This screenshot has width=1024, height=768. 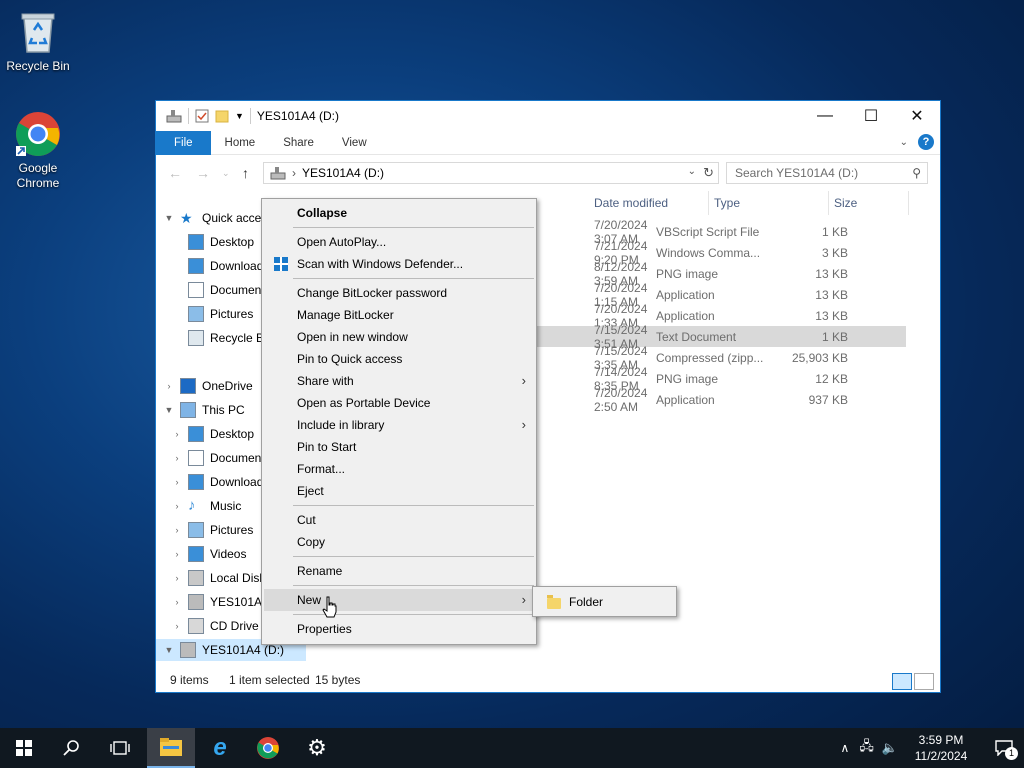 I want to click on menu-item-include-in-library: Include in library ›, so click(x=399, y=425).